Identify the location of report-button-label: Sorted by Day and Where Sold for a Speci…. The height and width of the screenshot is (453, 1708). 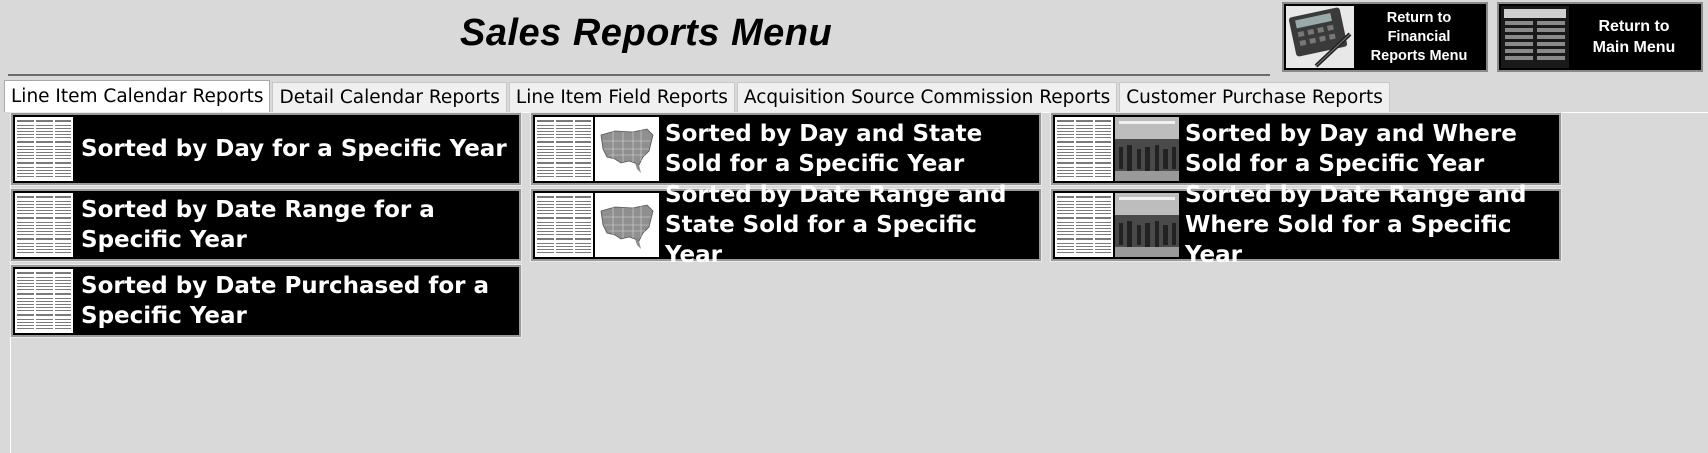
(1351, 149).